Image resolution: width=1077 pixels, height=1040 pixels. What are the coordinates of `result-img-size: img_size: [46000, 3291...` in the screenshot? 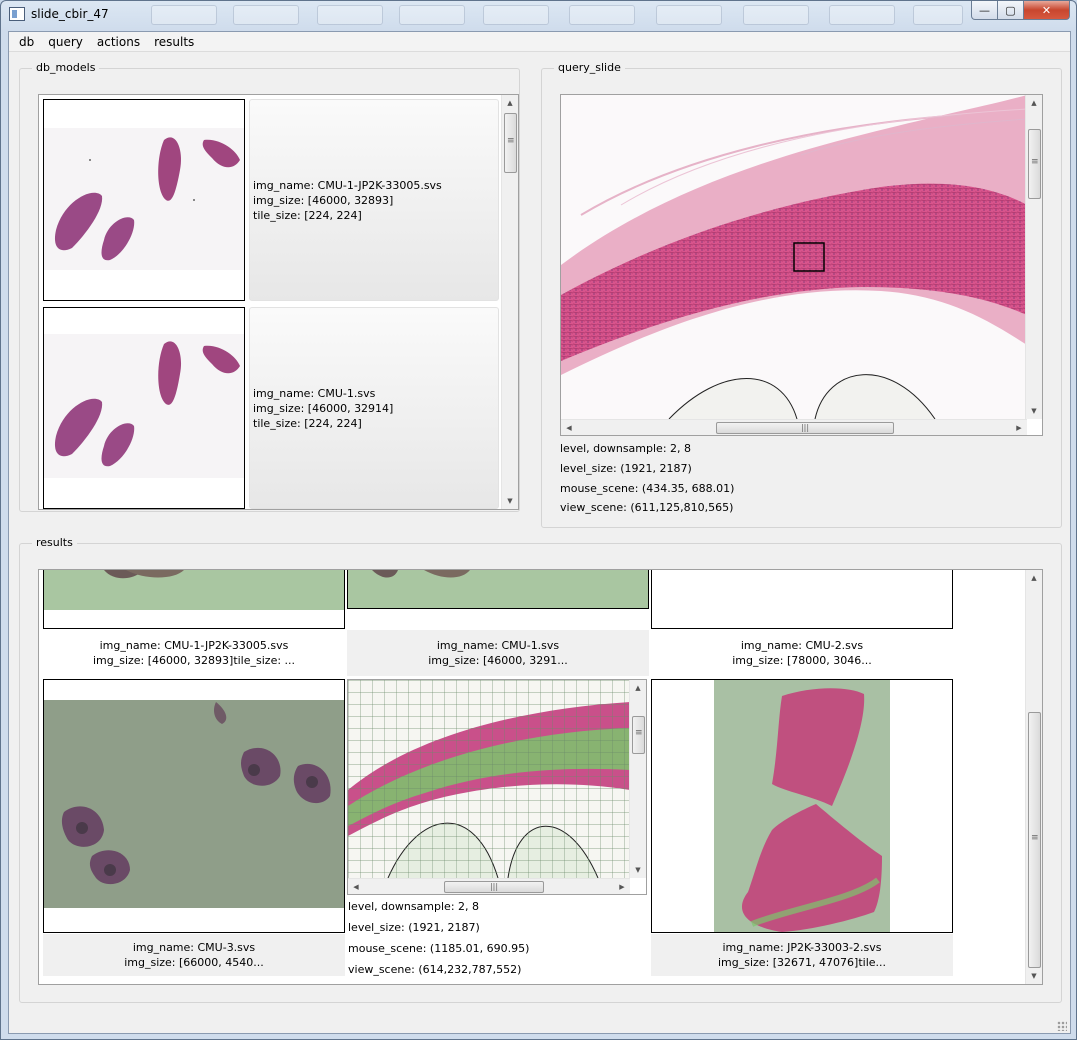 It's located at (498, 660).